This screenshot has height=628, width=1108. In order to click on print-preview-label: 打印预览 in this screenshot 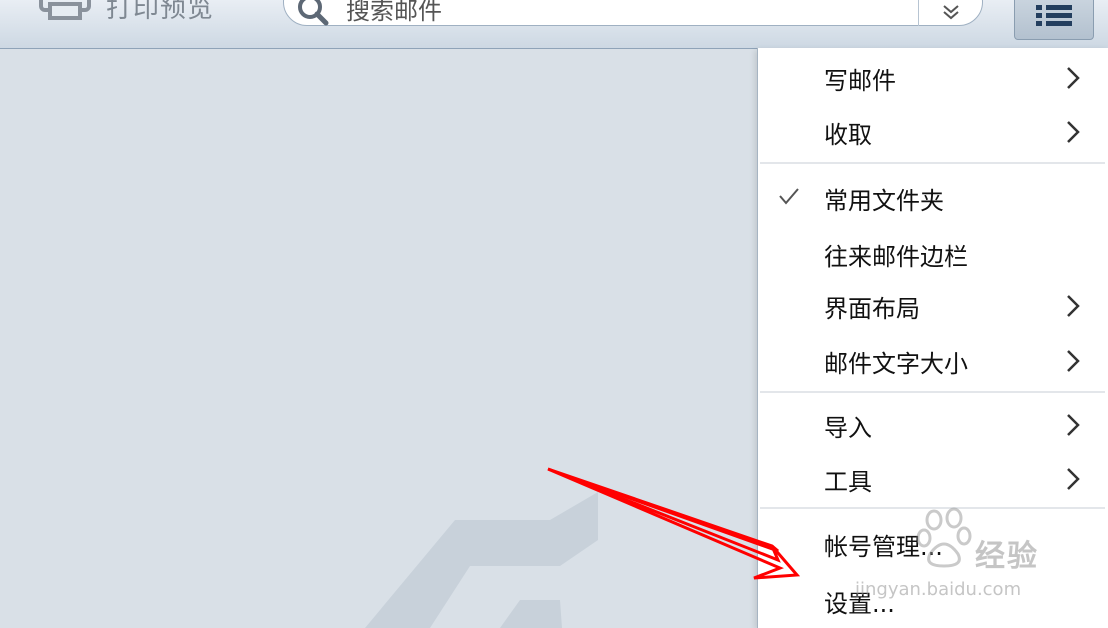, I will do `click(160, 12)`.